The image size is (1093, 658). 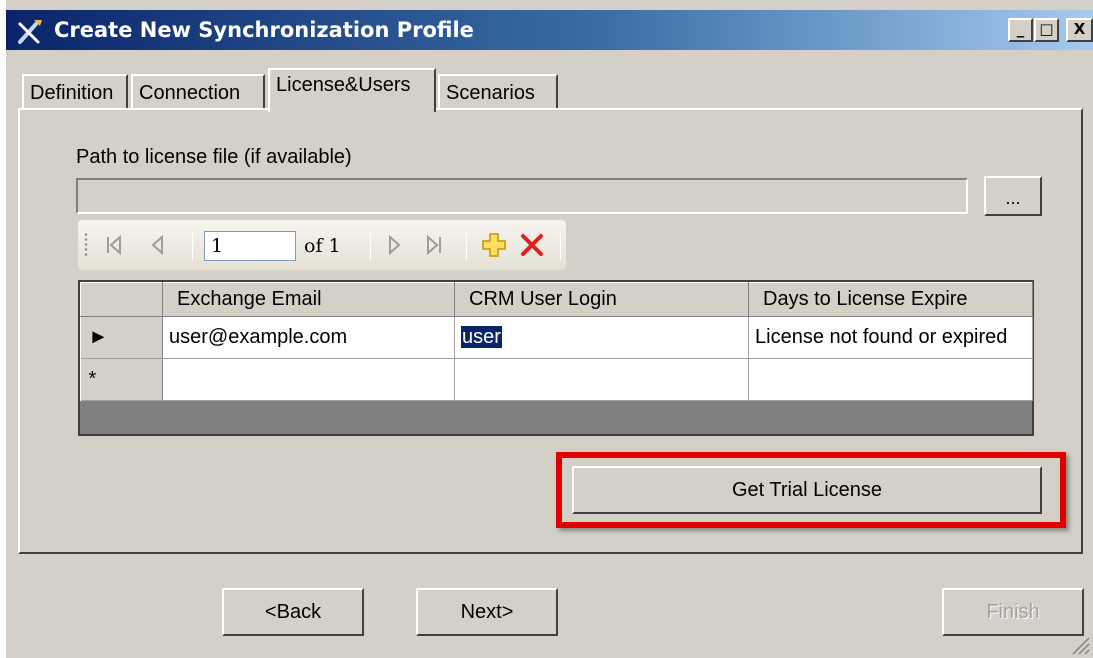 I want to click on finish-button: Finish, so click(x=1013, y=612).